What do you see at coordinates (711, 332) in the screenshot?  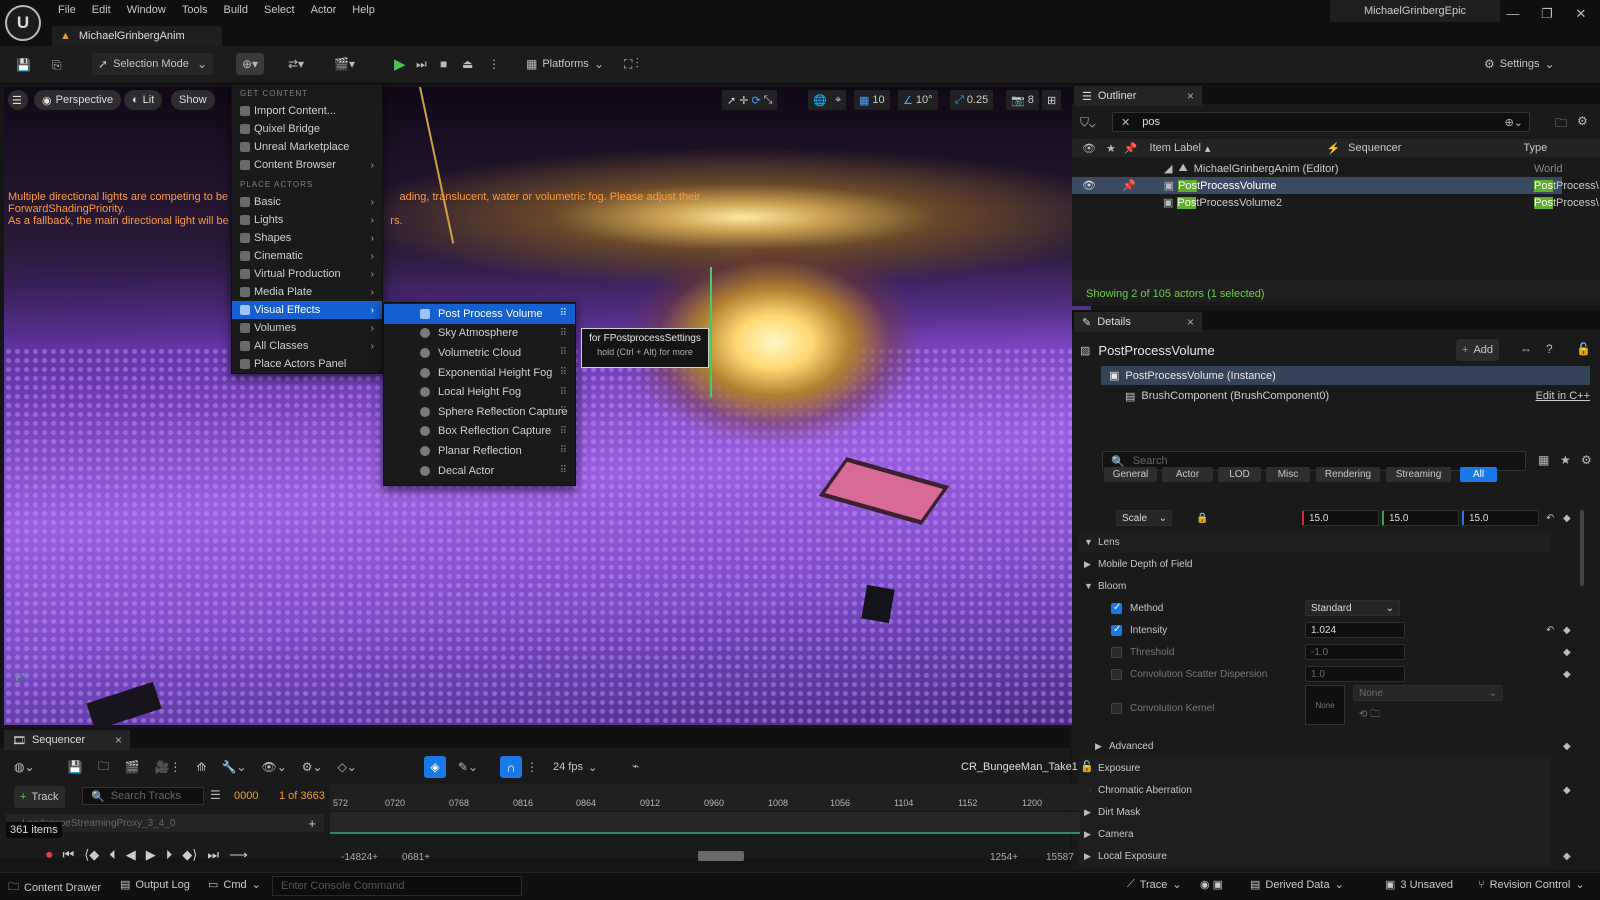 I see `gizmo-axis` at bounding box center [711, 332].